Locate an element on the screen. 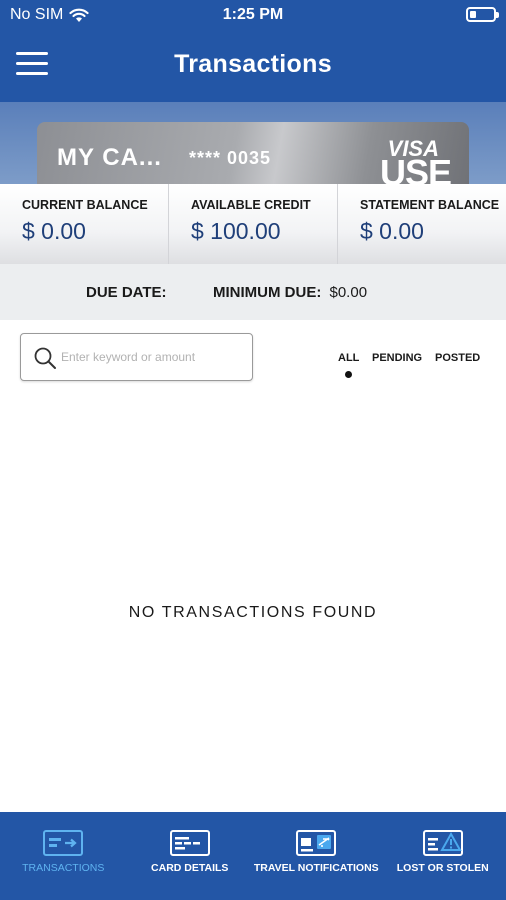 The width and height of the screenshot is (506, 900). search-input is located at coordinates (153, 357).